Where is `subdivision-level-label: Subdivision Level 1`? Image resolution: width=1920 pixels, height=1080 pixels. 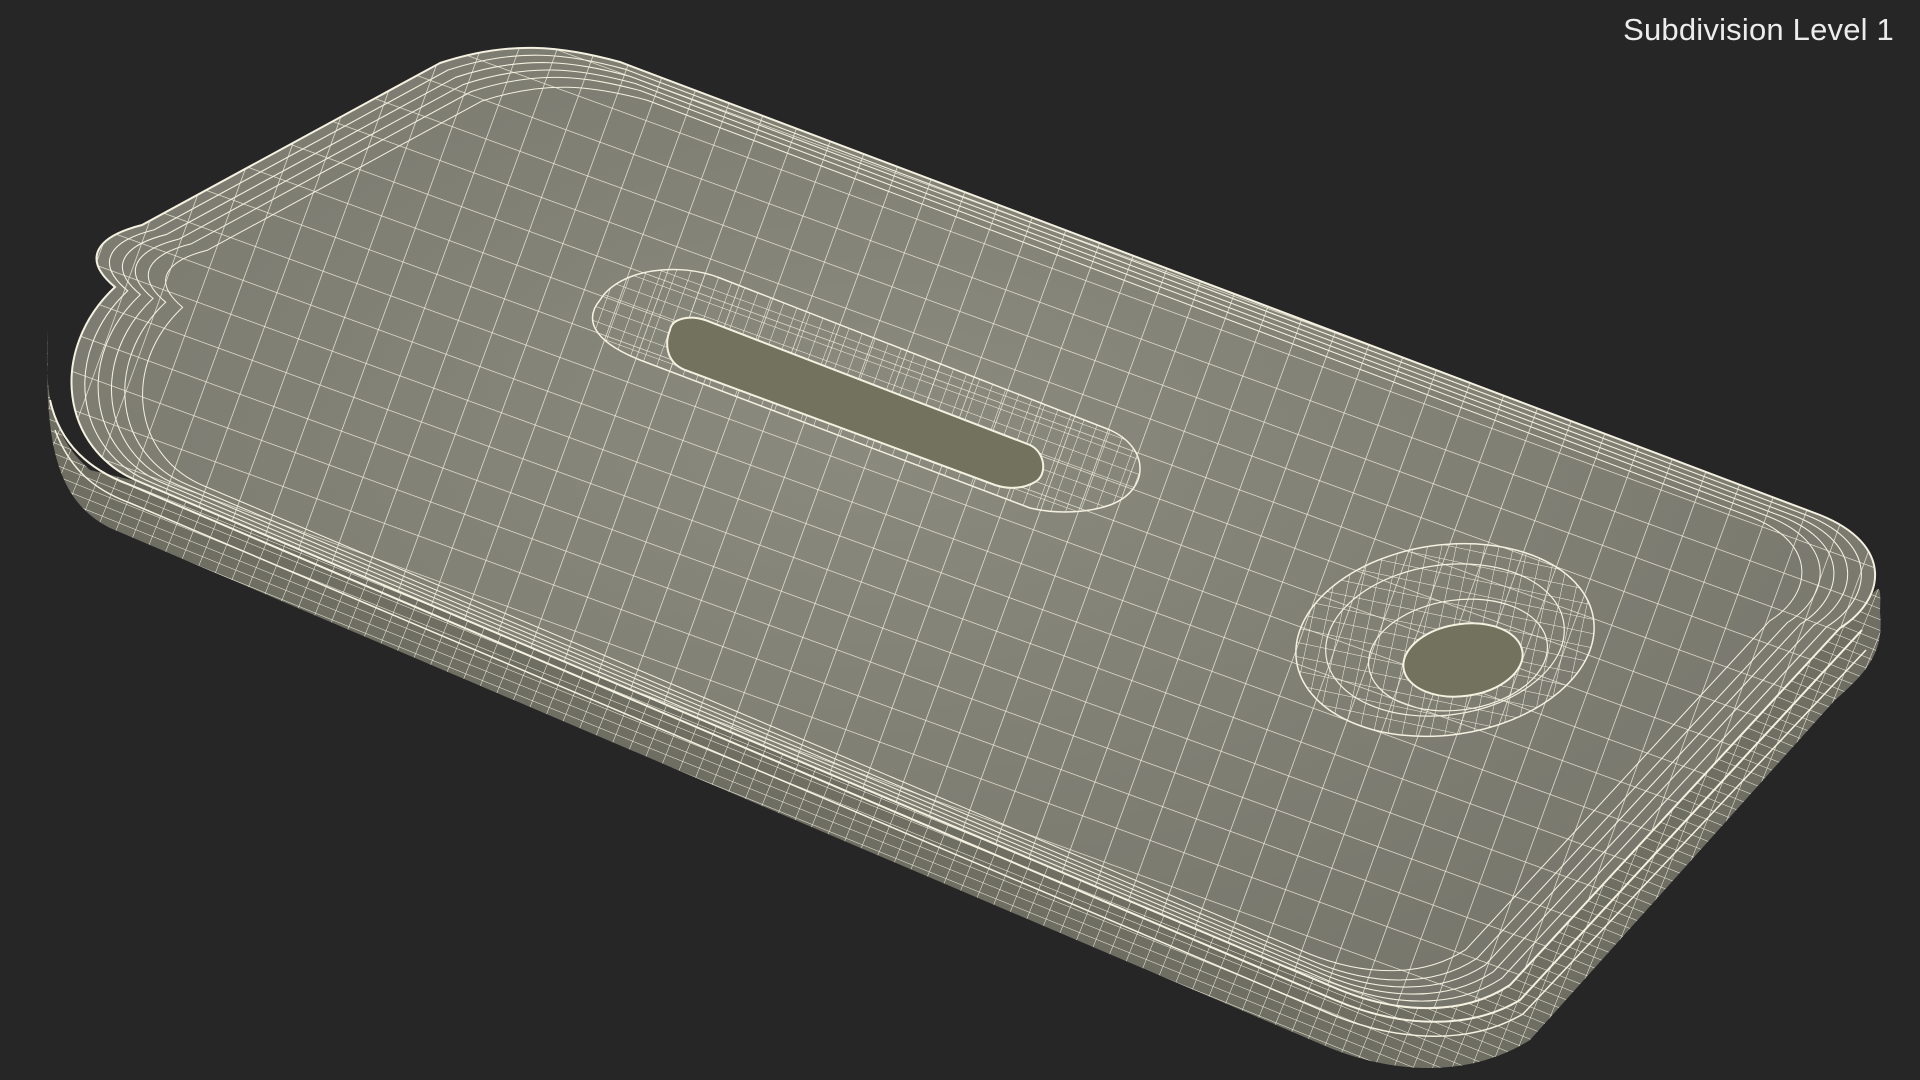 subdivision-level-label: Subdivision Level 1 is located at coordinates (1758, 29).